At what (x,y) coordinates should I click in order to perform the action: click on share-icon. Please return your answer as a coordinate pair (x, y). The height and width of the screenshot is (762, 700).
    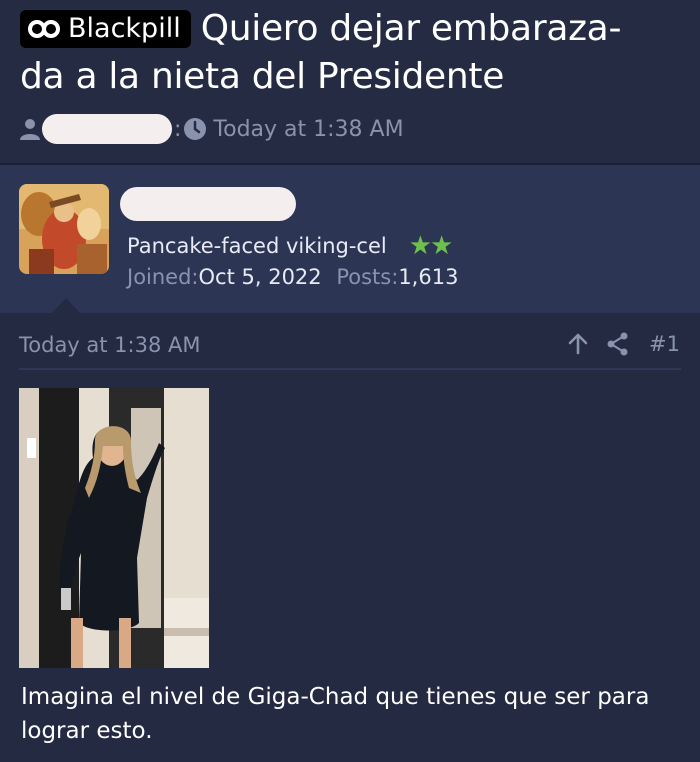
    Looking at the image, I should click on (618, 344).